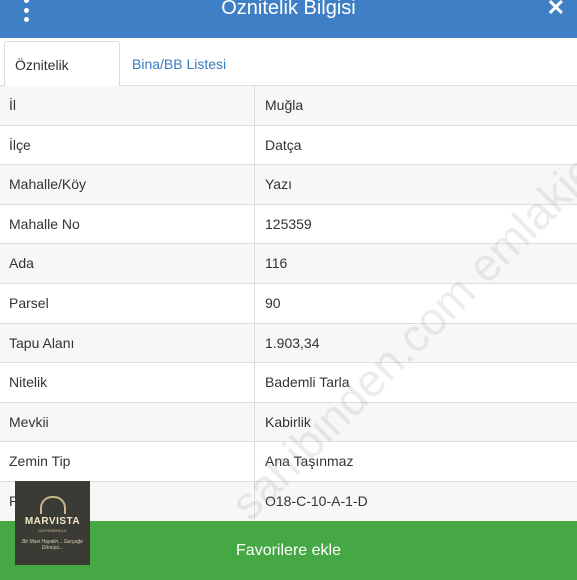 The width and height of the screenshot is (577, 580). Describe the element at coordinates (127, 145) in the screenshot. I see `row-label: İlçe` at that location.